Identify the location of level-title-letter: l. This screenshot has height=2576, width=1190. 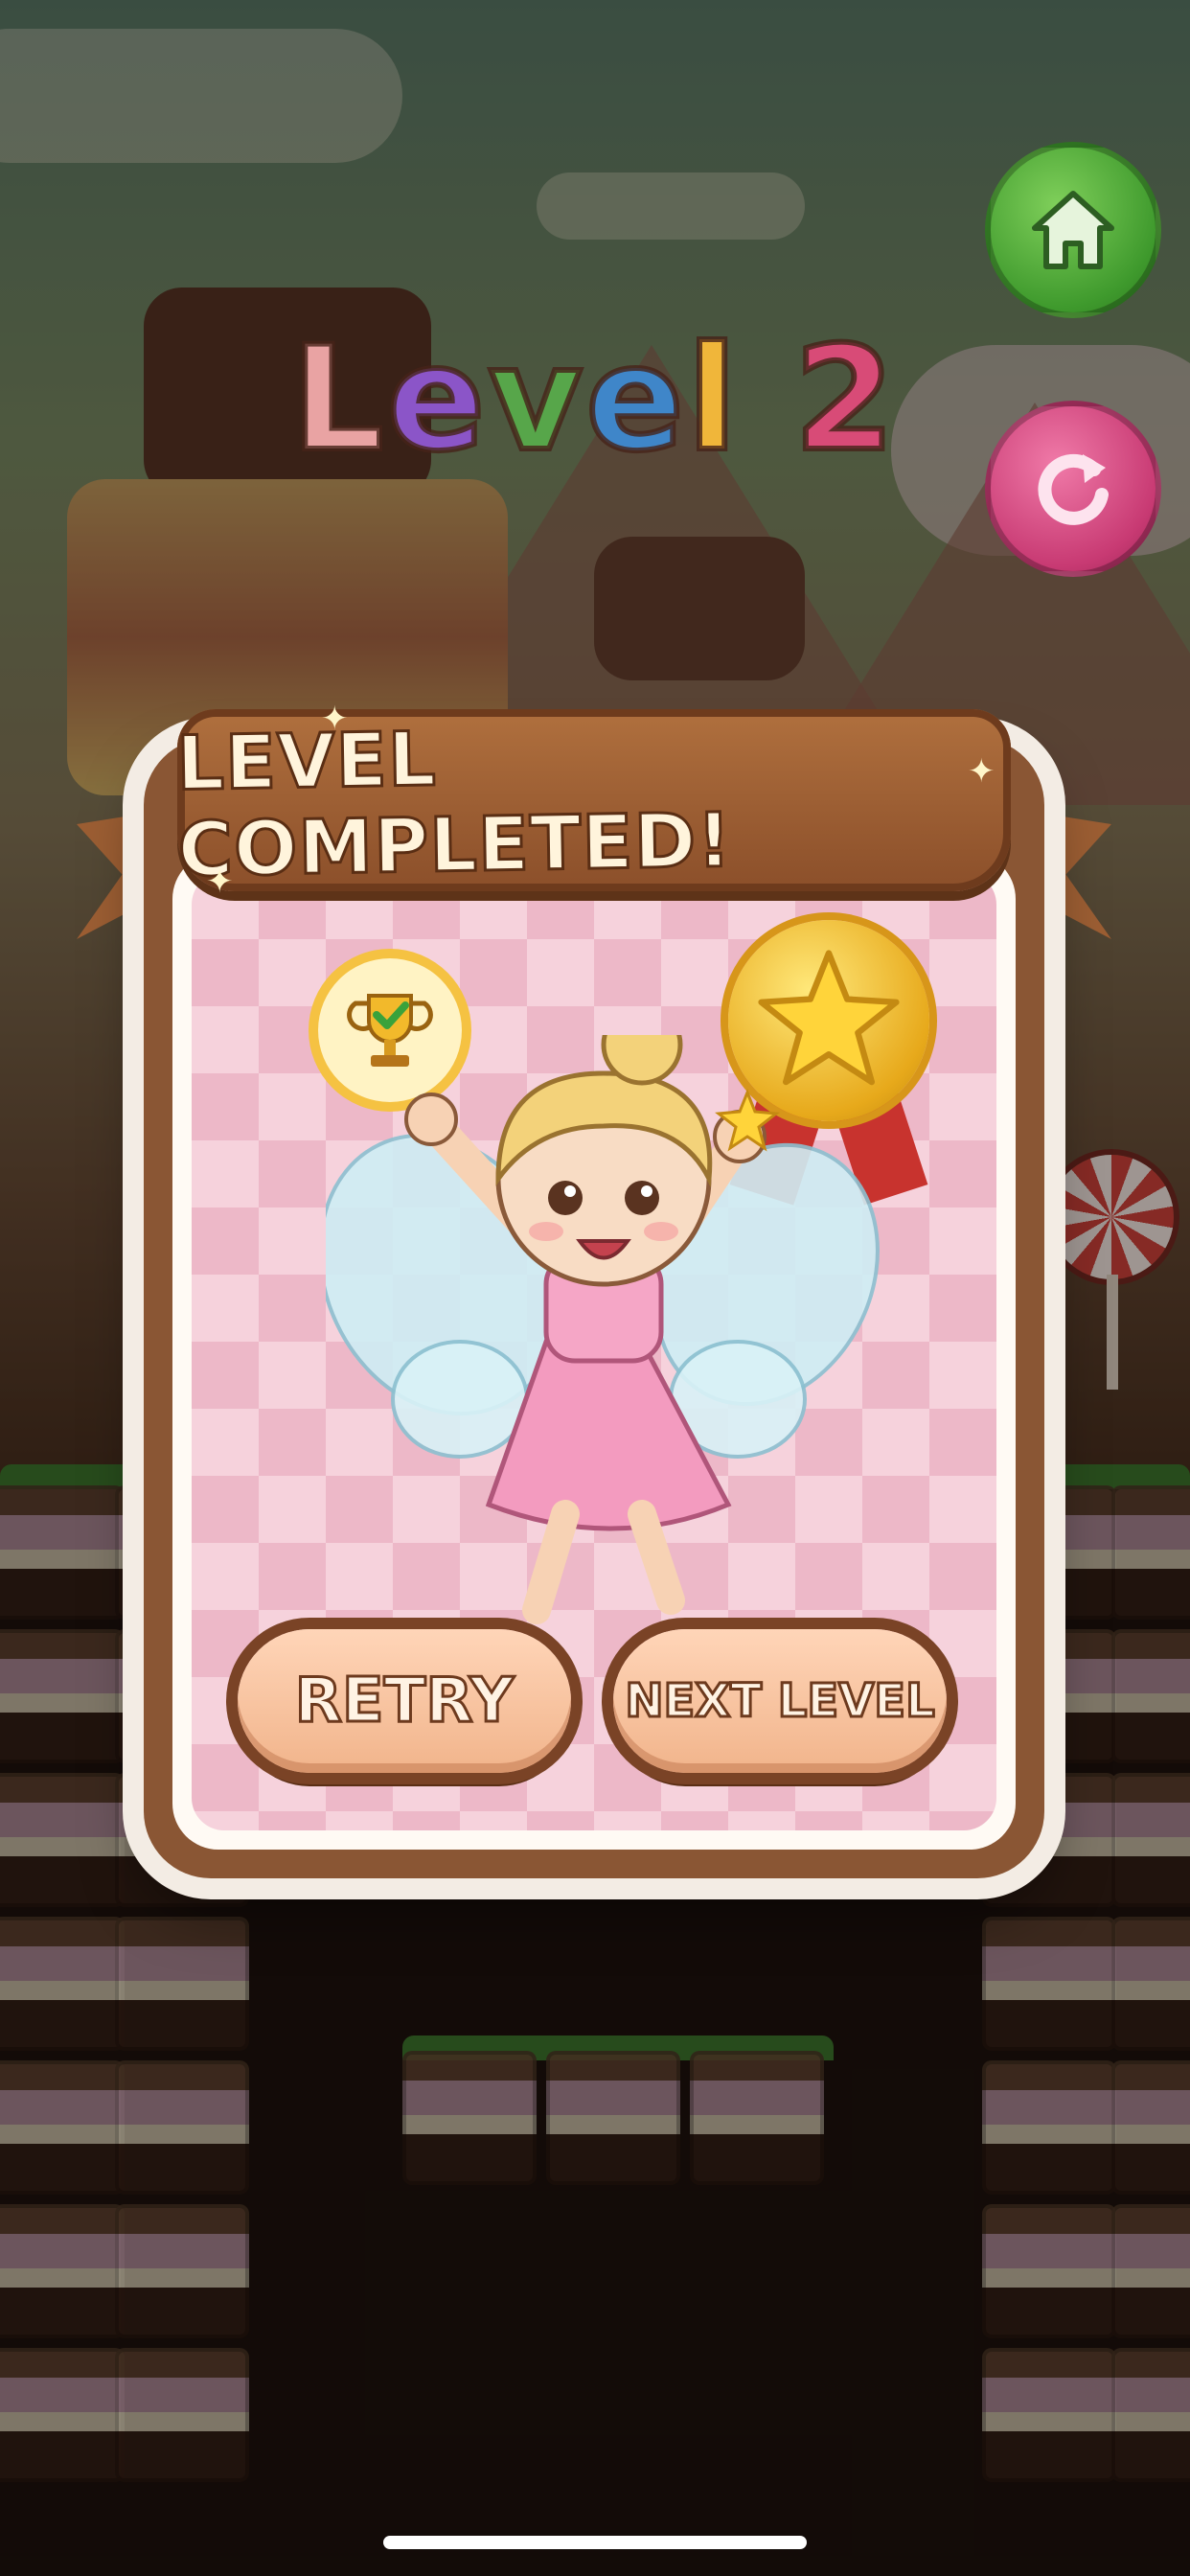
(713, 399).